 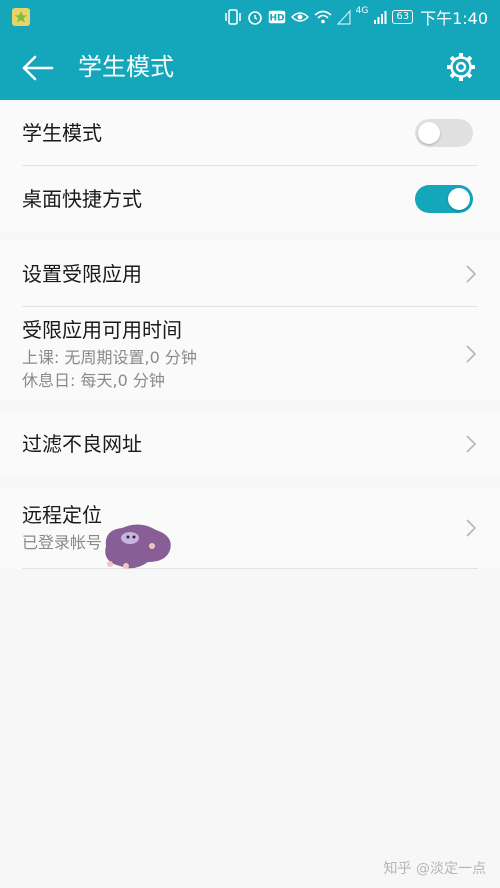 What do you see at coordinates (109, 357) in the screenshot?
I see `class-time-value: 上课: 无周期设置,0 分钟` at bounding box center [109, 357].